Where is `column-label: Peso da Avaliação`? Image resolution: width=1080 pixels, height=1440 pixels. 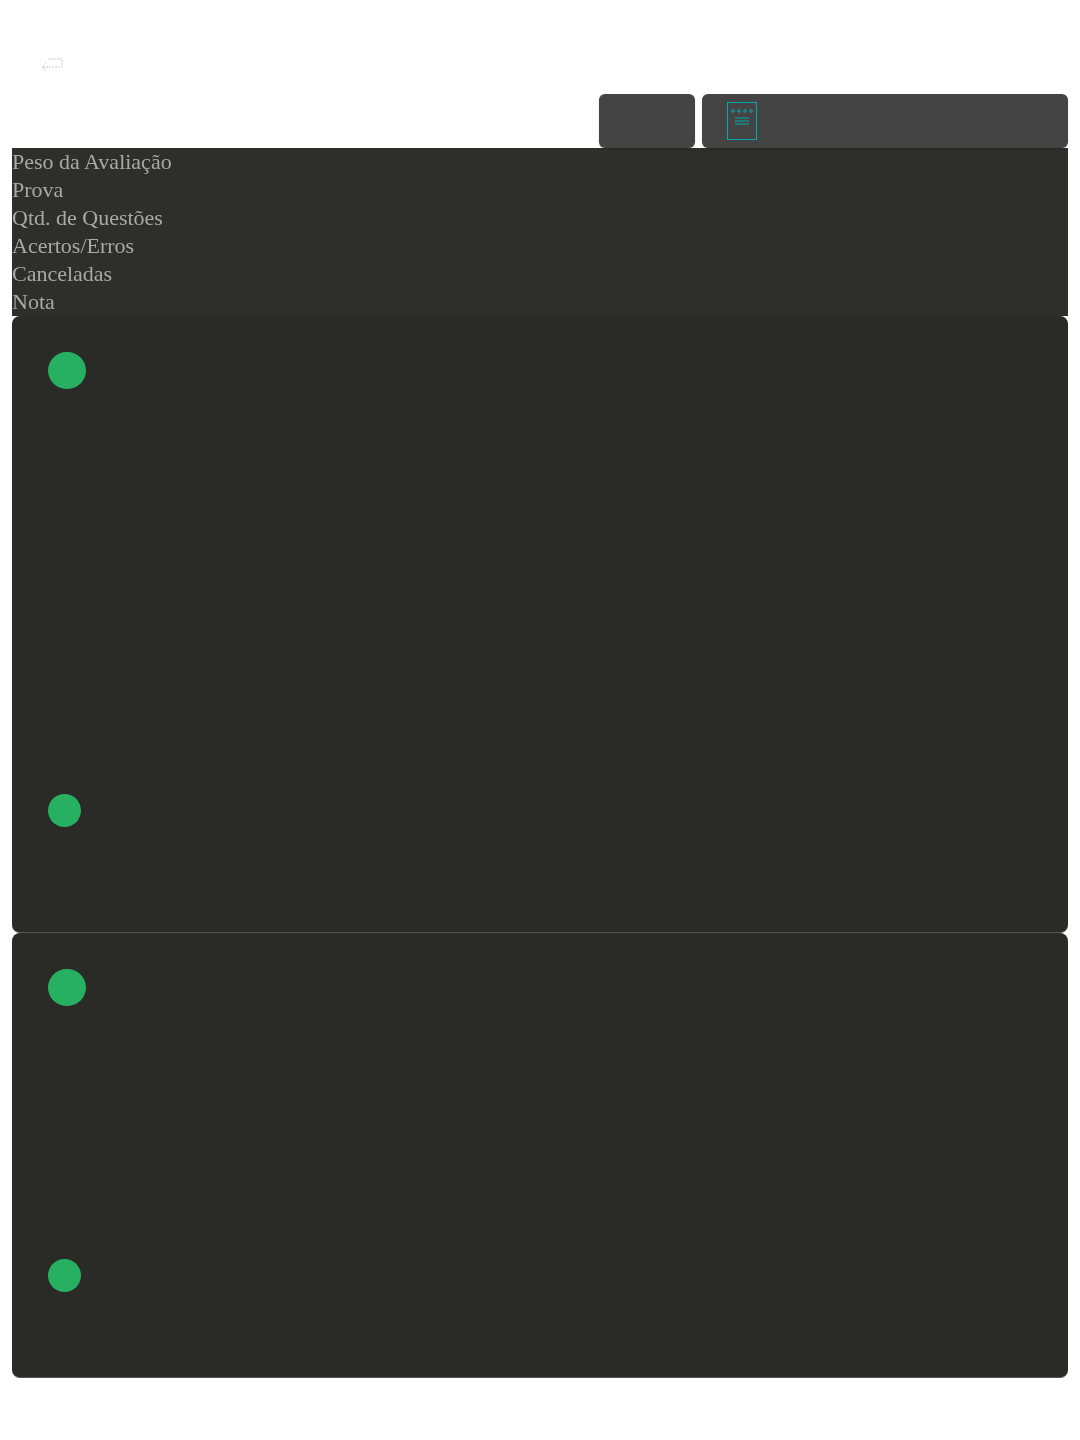 column-label: Peso da Avaliação is located at coordinates (92, 162).